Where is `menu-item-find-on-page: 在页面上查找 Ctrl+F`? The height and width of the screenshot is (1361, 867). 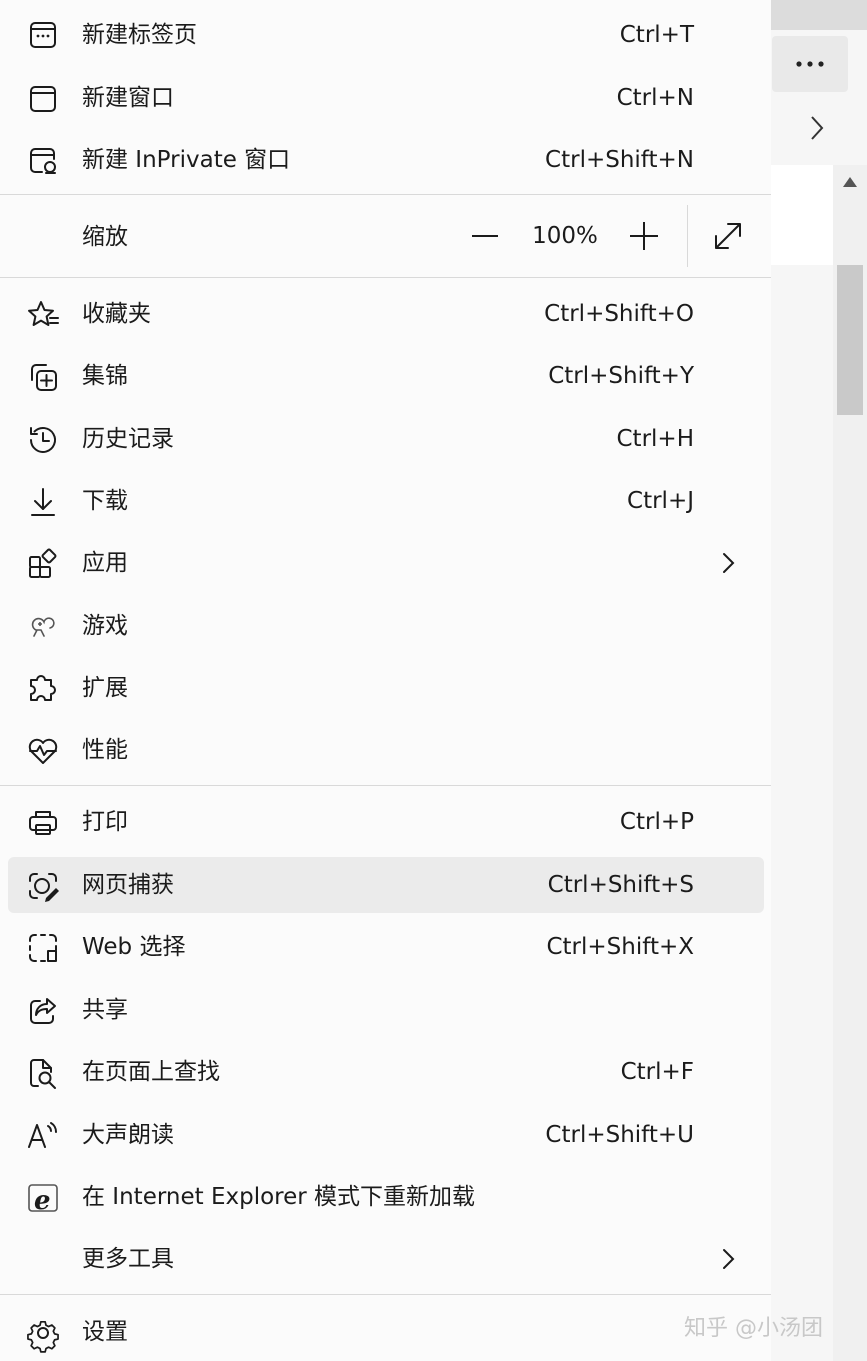 menu-item-find-on-page: 在页面上查找 Ctrl+F is located at coordinates (386, 1072).